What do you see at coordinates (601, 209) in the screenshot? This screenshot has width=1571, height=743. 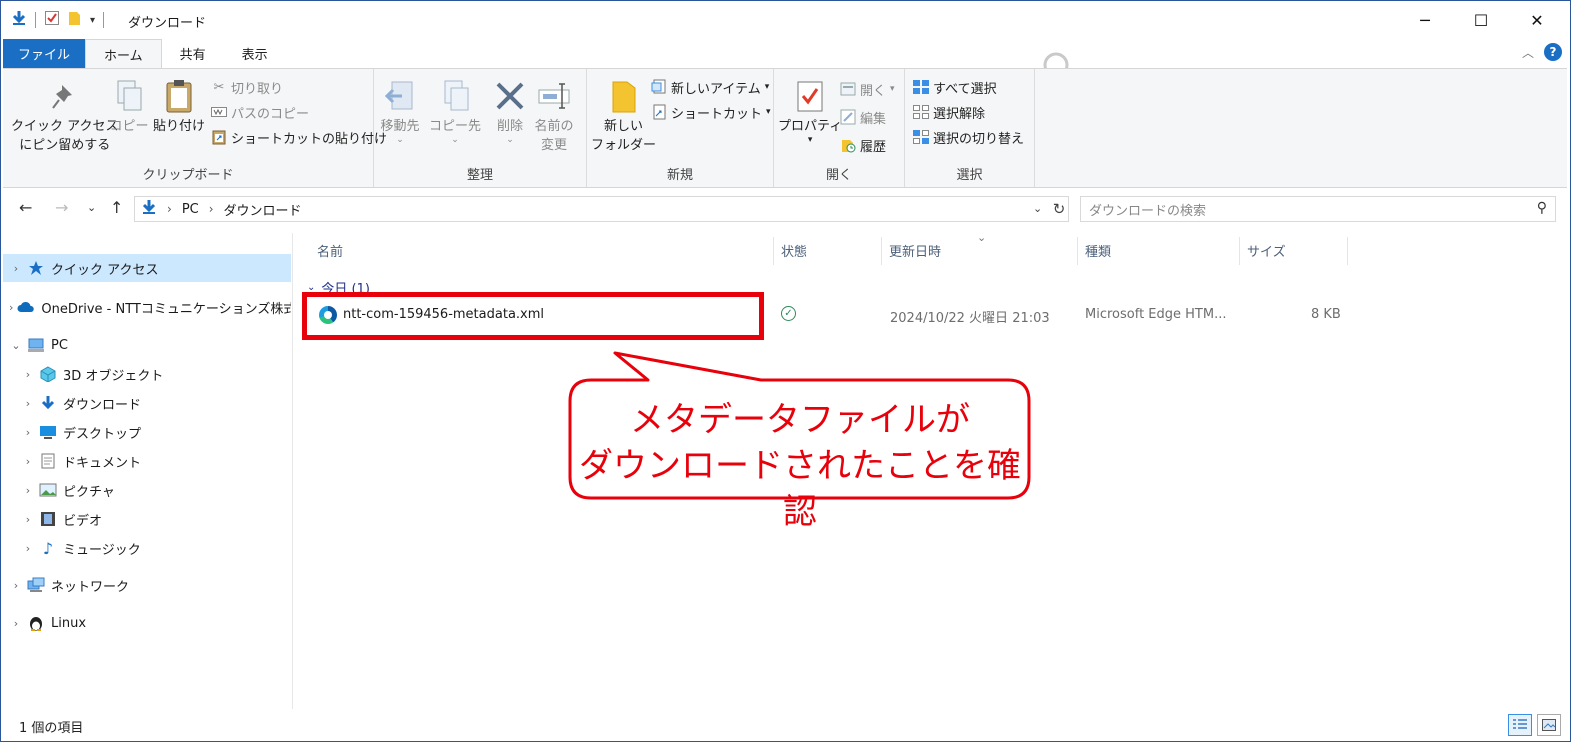 I see `address-bar: › PC › ダウンロード` at bounding box center [601, 209].